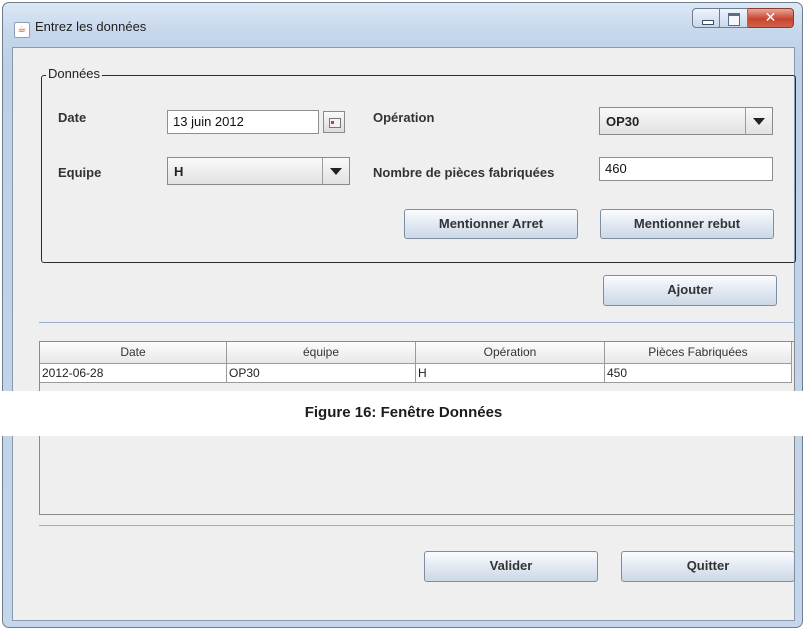  What do you see at coordinates (243, 122) in the screenshot?
I see `date-field: 13 juin 2012` at bounding box center [243, 122].